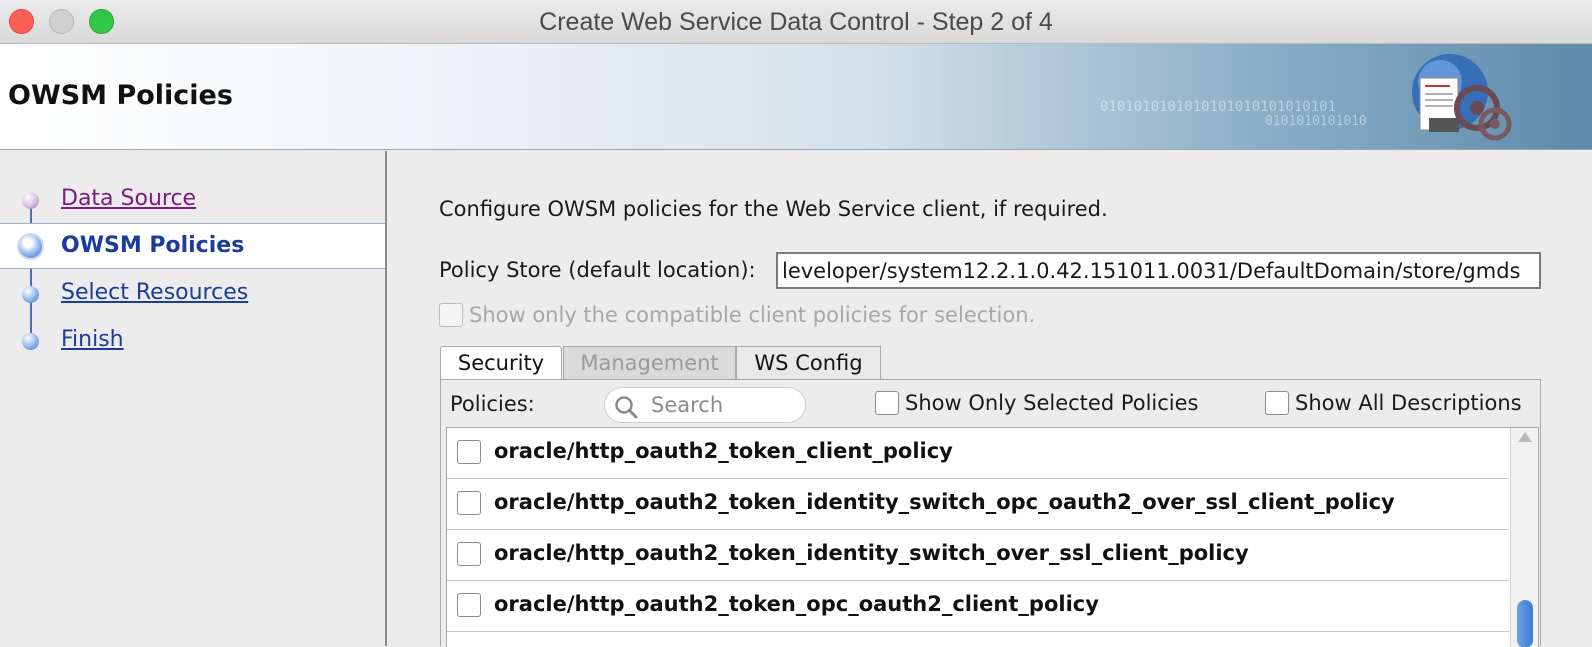 The width and height of the screenshot is (1592, 647). I want to click on nav-step-label: Select Resources, so click(155, 292).